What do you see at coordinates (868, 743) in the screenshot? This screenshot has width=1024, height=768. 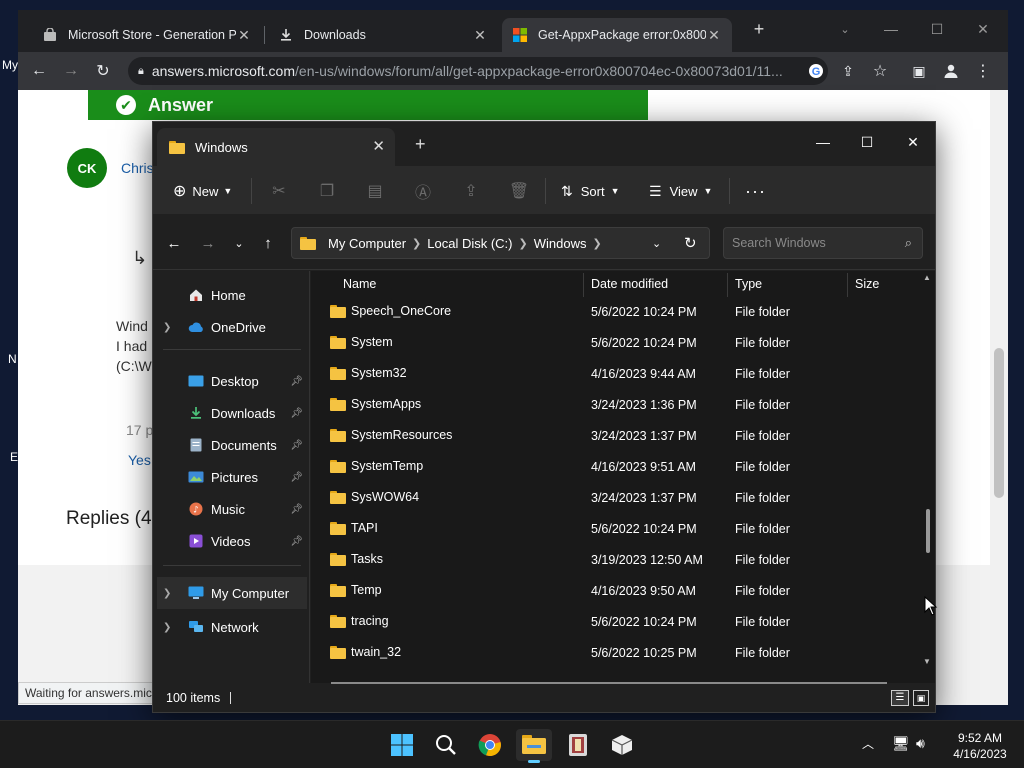 I see `show-hidden-icons-chevron-icon: ︿` at bounding box center [868, 743].